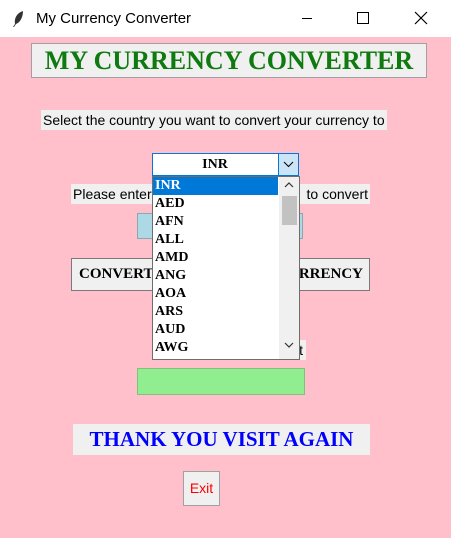 The width and height of the screenshot is (451, 538). I want to click on dropdown-scrollbar, so click(289, 268).